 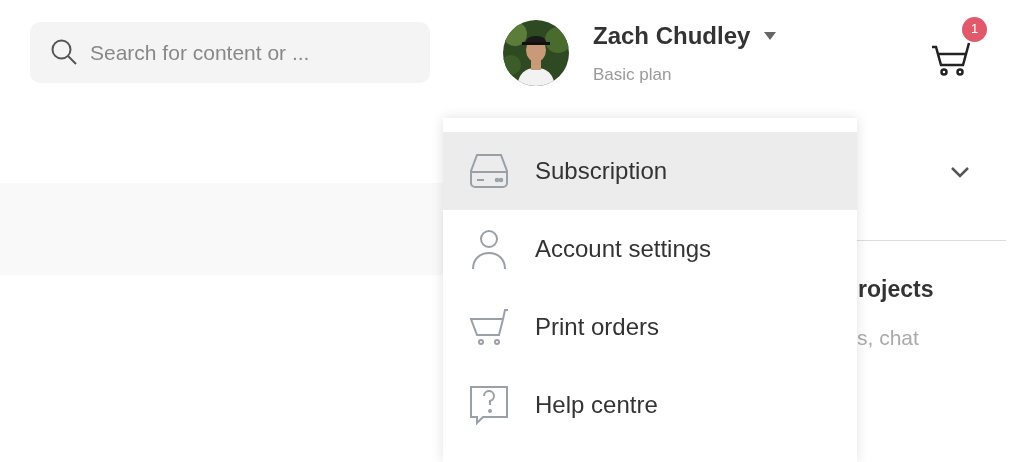 I want to click on user-name: Zach Chudley, so click(x=672, y=35).